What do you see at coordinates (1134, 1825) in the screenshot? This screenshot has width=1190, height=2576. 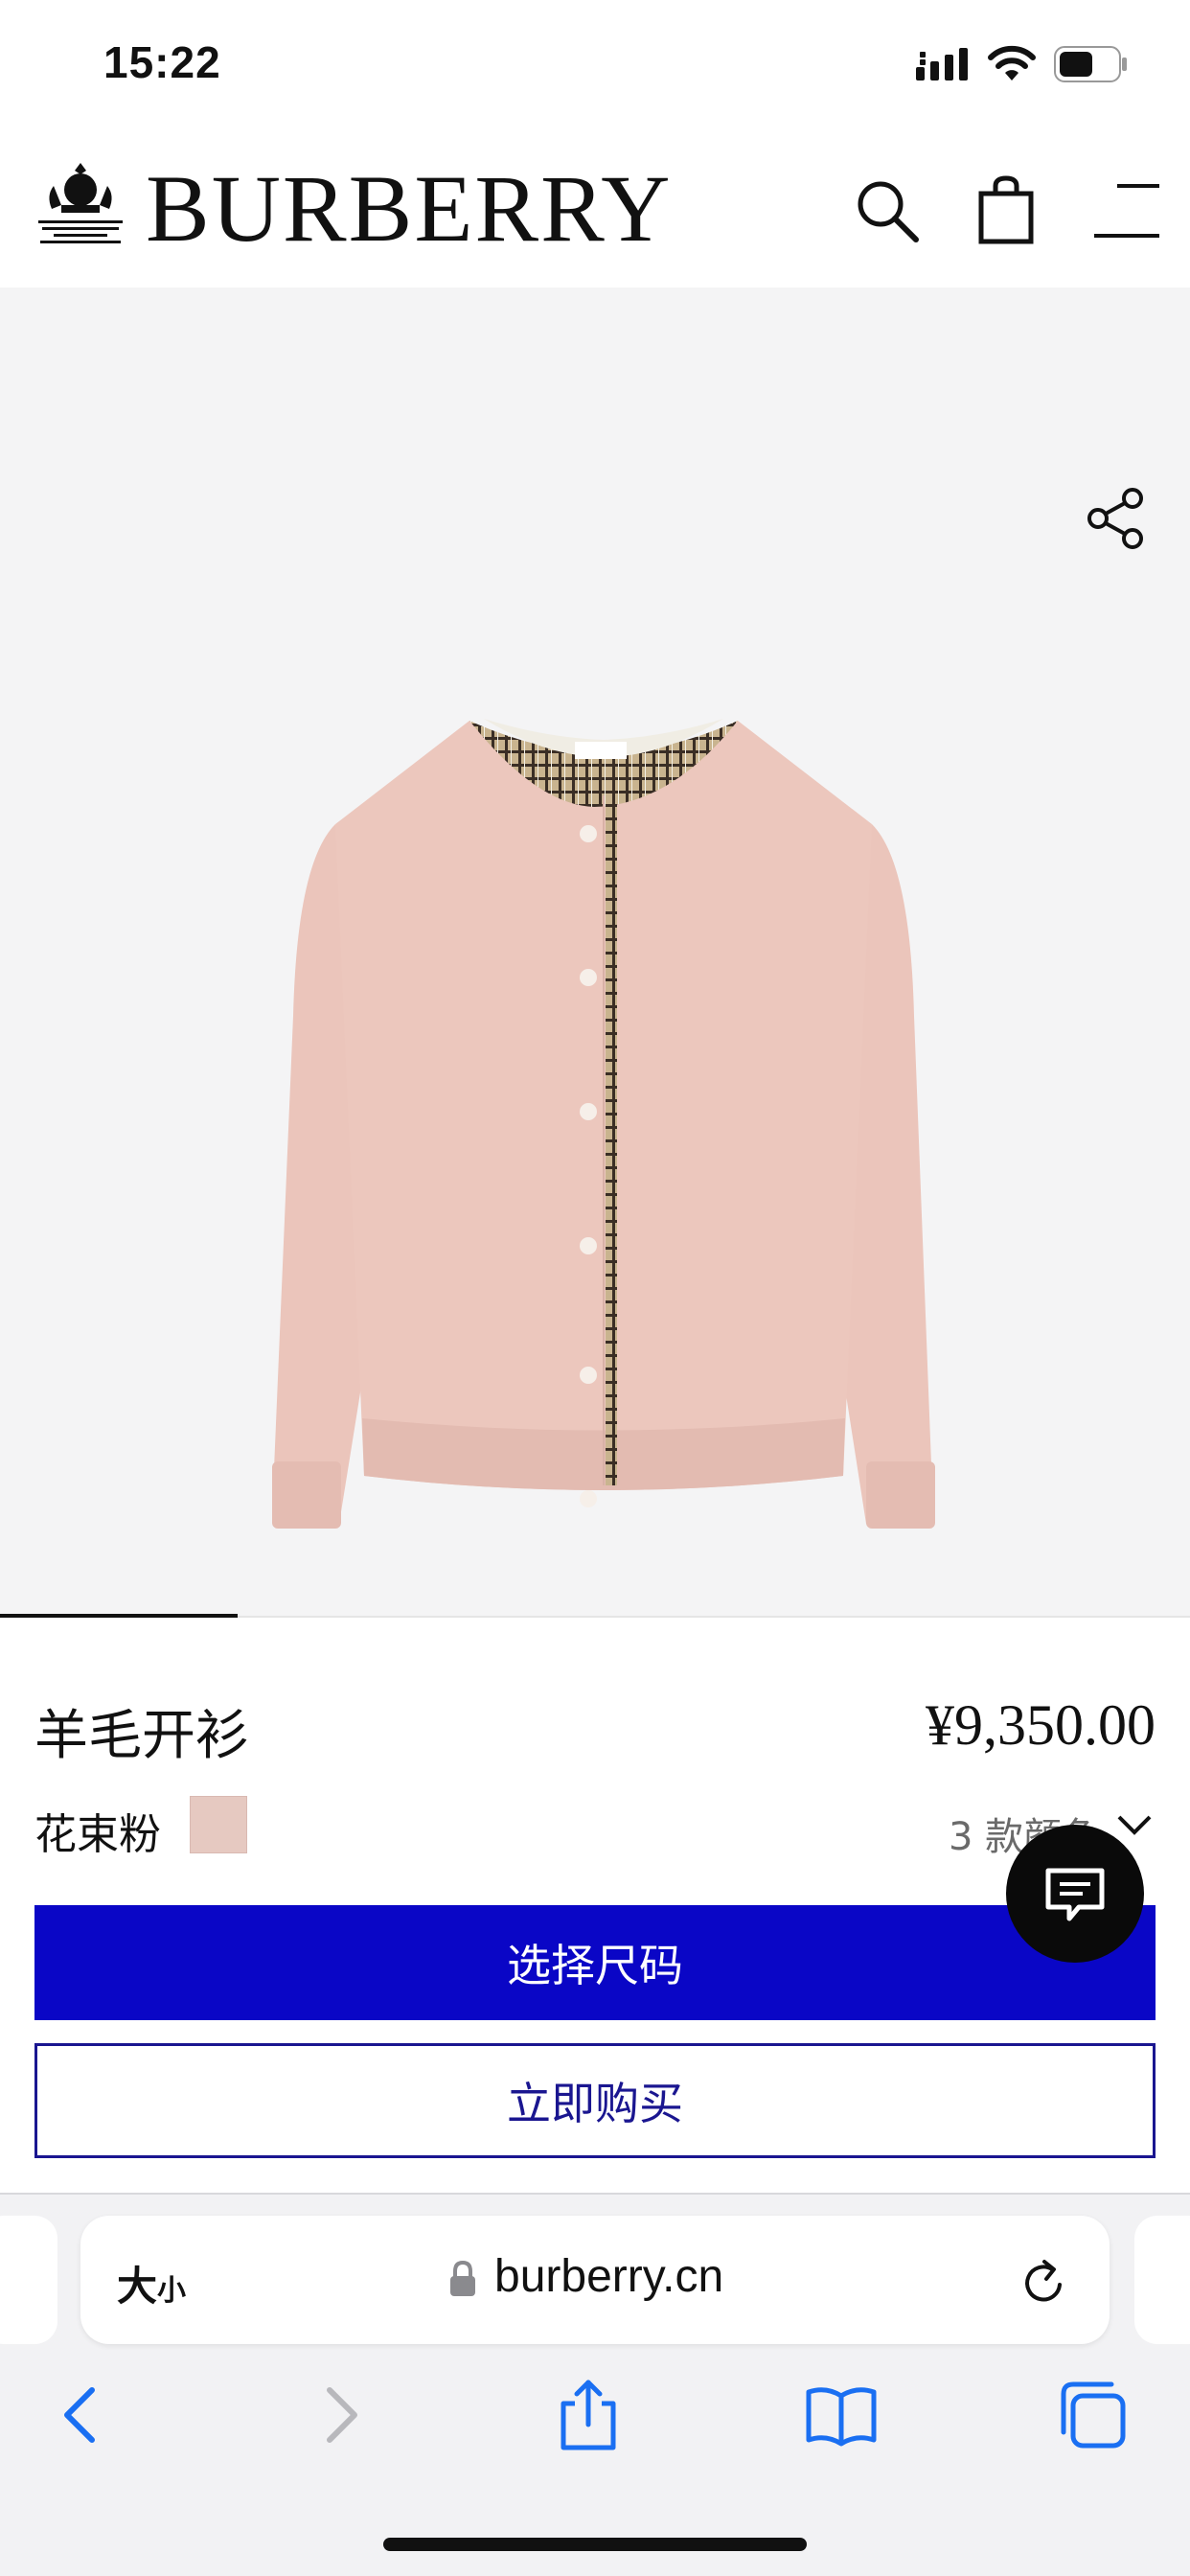 I see `chevron-down-icon` at bounding box center [1134, 1825].